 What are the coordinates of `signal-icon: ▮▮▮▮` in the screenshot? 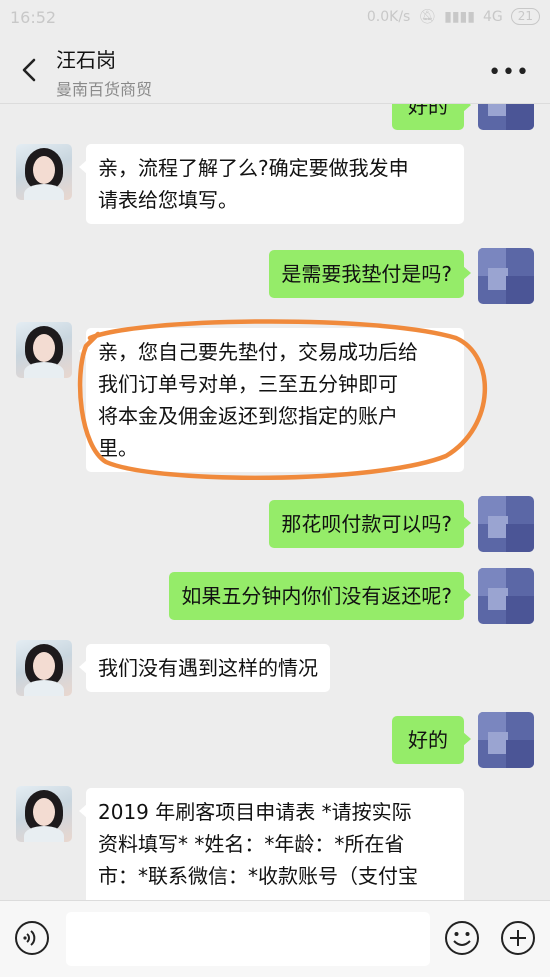 It's located at (459, 16).